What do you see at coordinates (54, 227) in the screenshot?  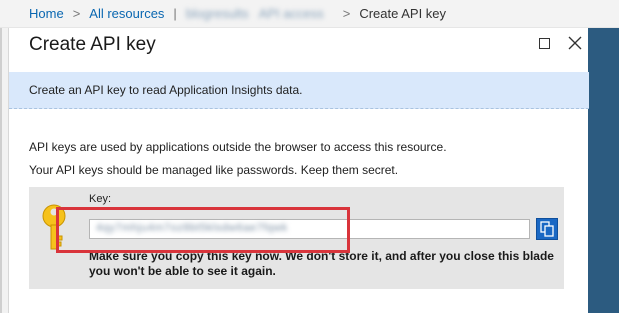 I see `key-icon` at bounding box center [54, 227].